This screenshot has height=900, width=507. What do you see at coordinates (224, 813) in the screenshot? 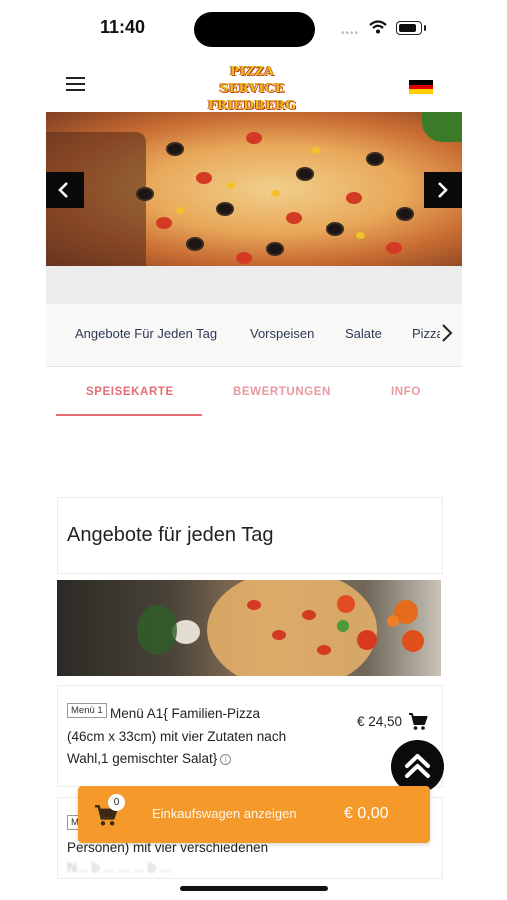
I see `view-cart-label: Einkaufswagen anzeigen` at bounding box center [224, 813].